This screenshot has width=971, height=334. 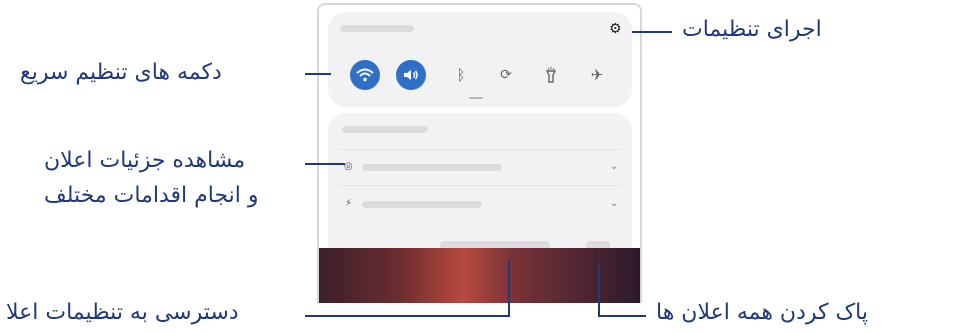 What do you see at coordinates (597, 75) in the screenshot?
I see `airplane-icon: ✈` at bounding box center [597, 75].